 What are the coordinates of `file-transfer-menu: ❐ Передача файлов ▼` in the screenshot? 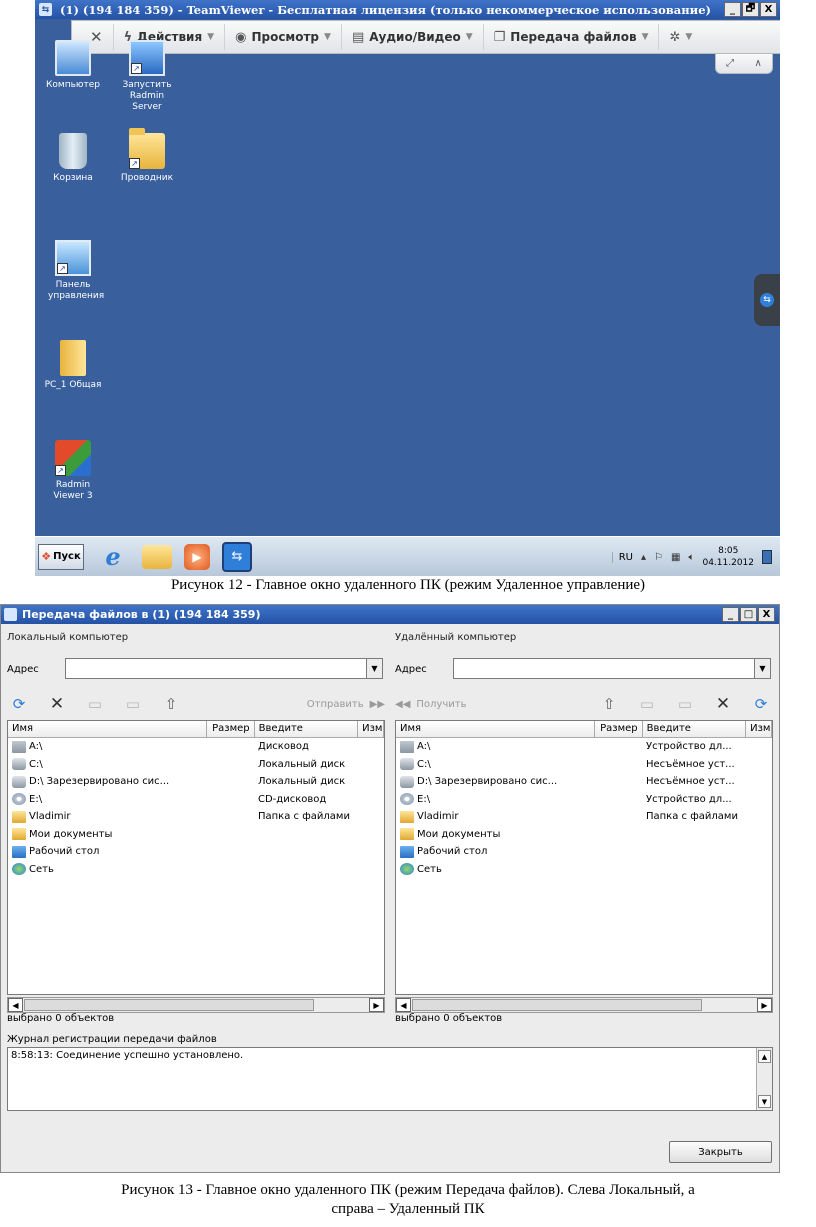 It's located at (572, 37).